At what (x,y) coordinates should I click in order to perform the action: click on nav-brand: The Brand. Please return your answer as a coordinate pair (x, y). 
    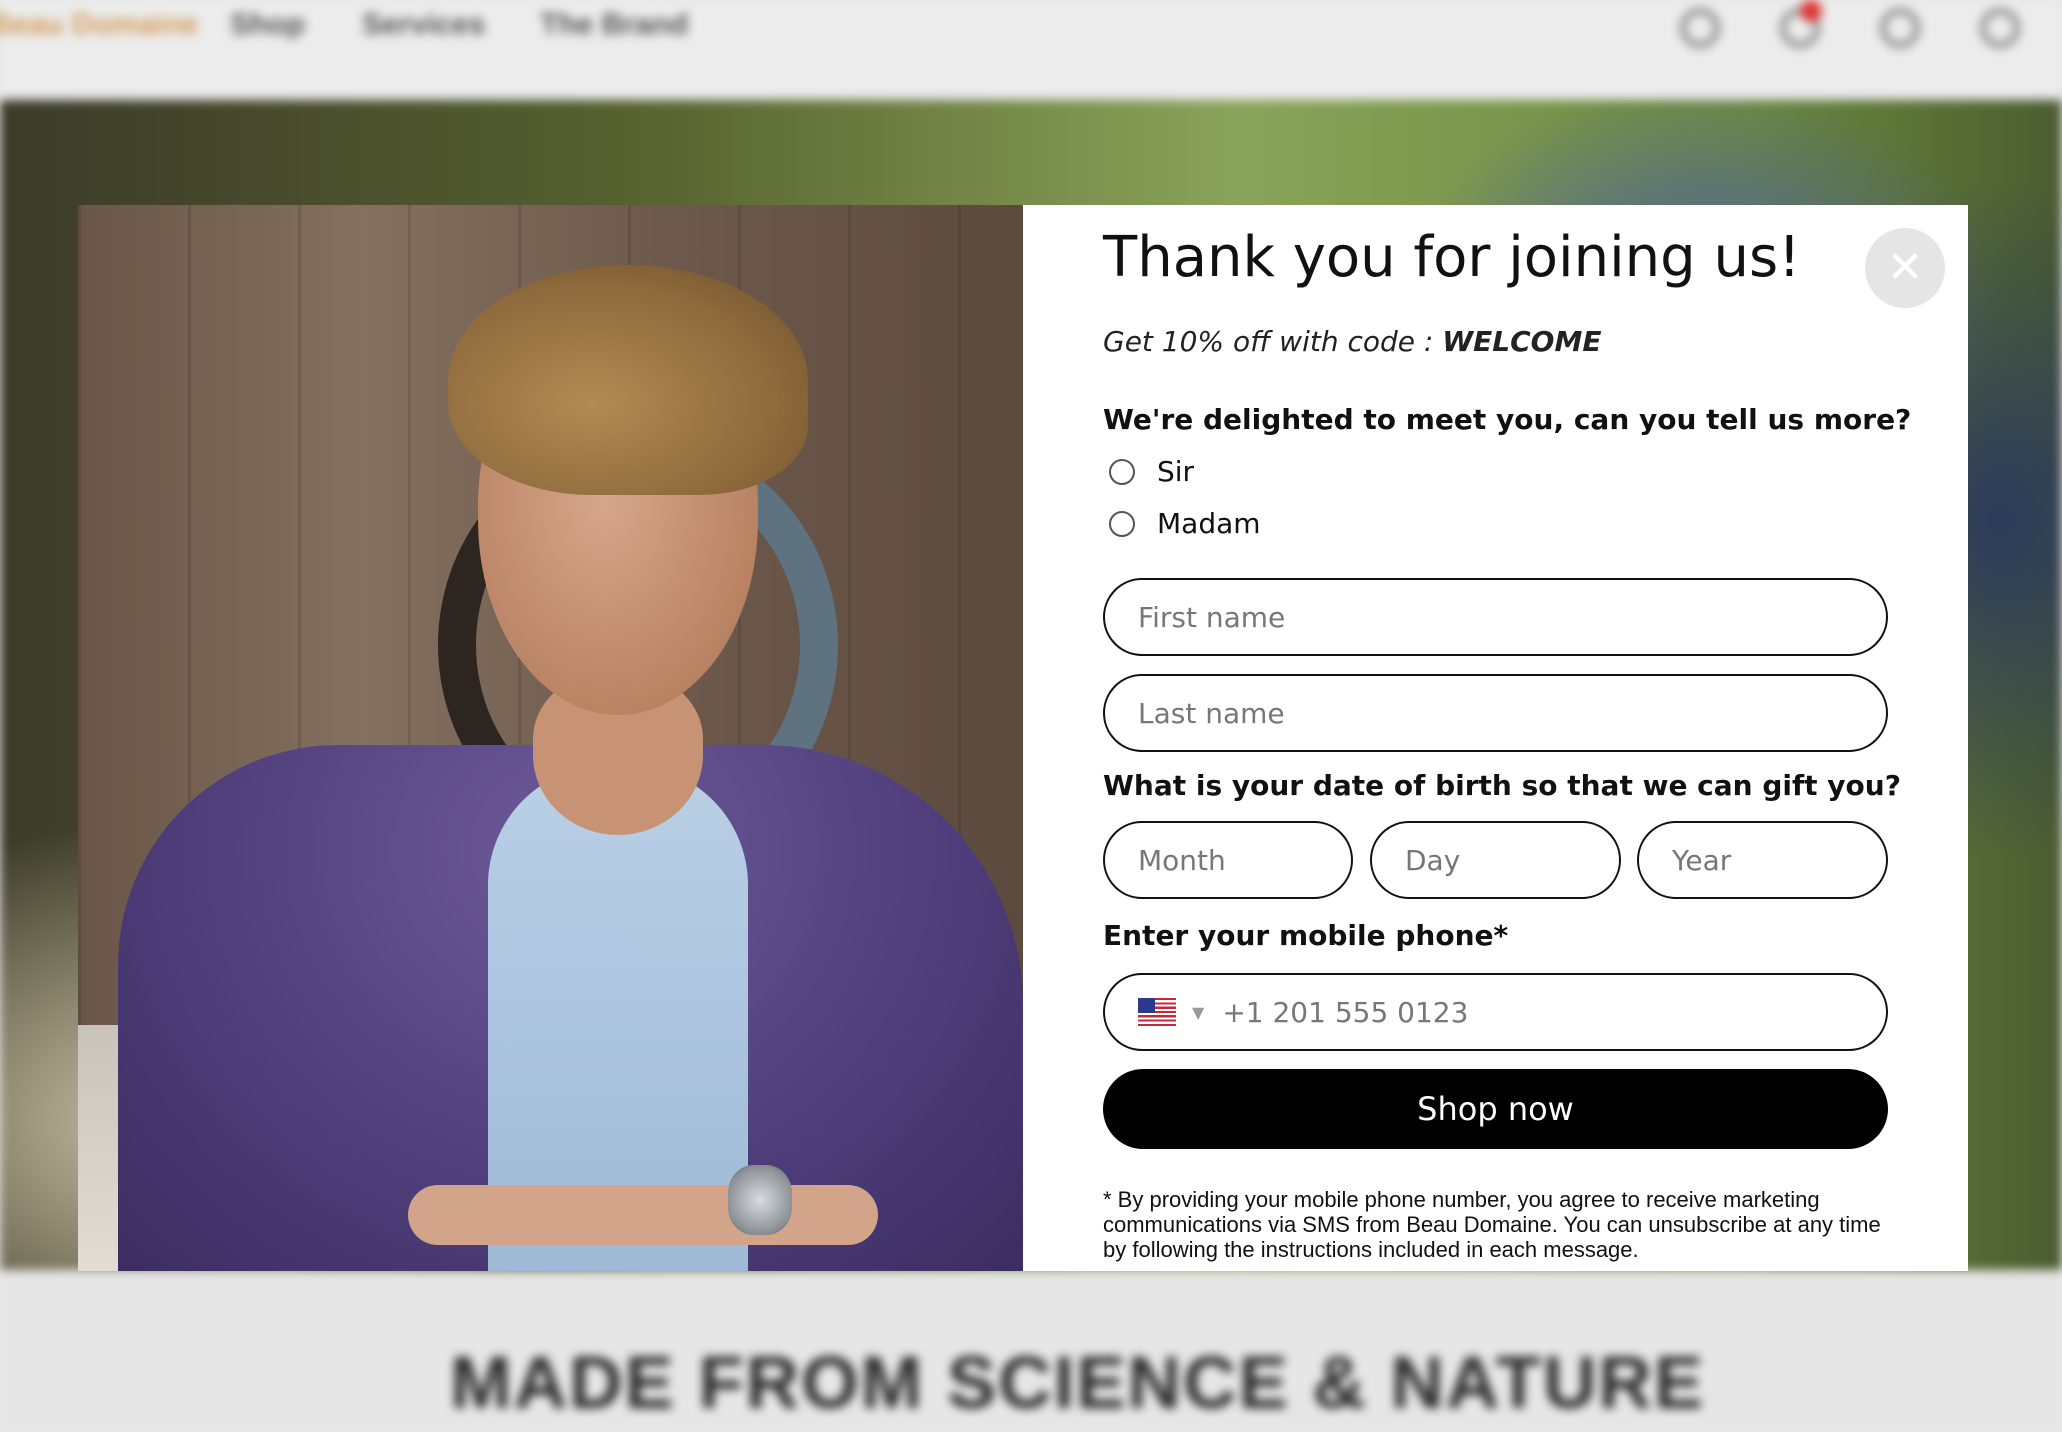
    Looking at the image, I should click on (614, 24).